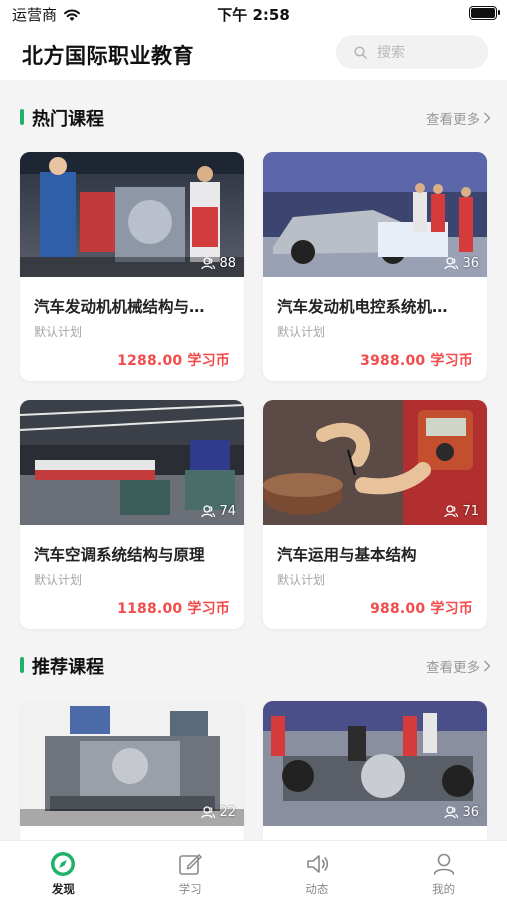  I want to click on hot-section-title: 热门课程, so click(68, 119).